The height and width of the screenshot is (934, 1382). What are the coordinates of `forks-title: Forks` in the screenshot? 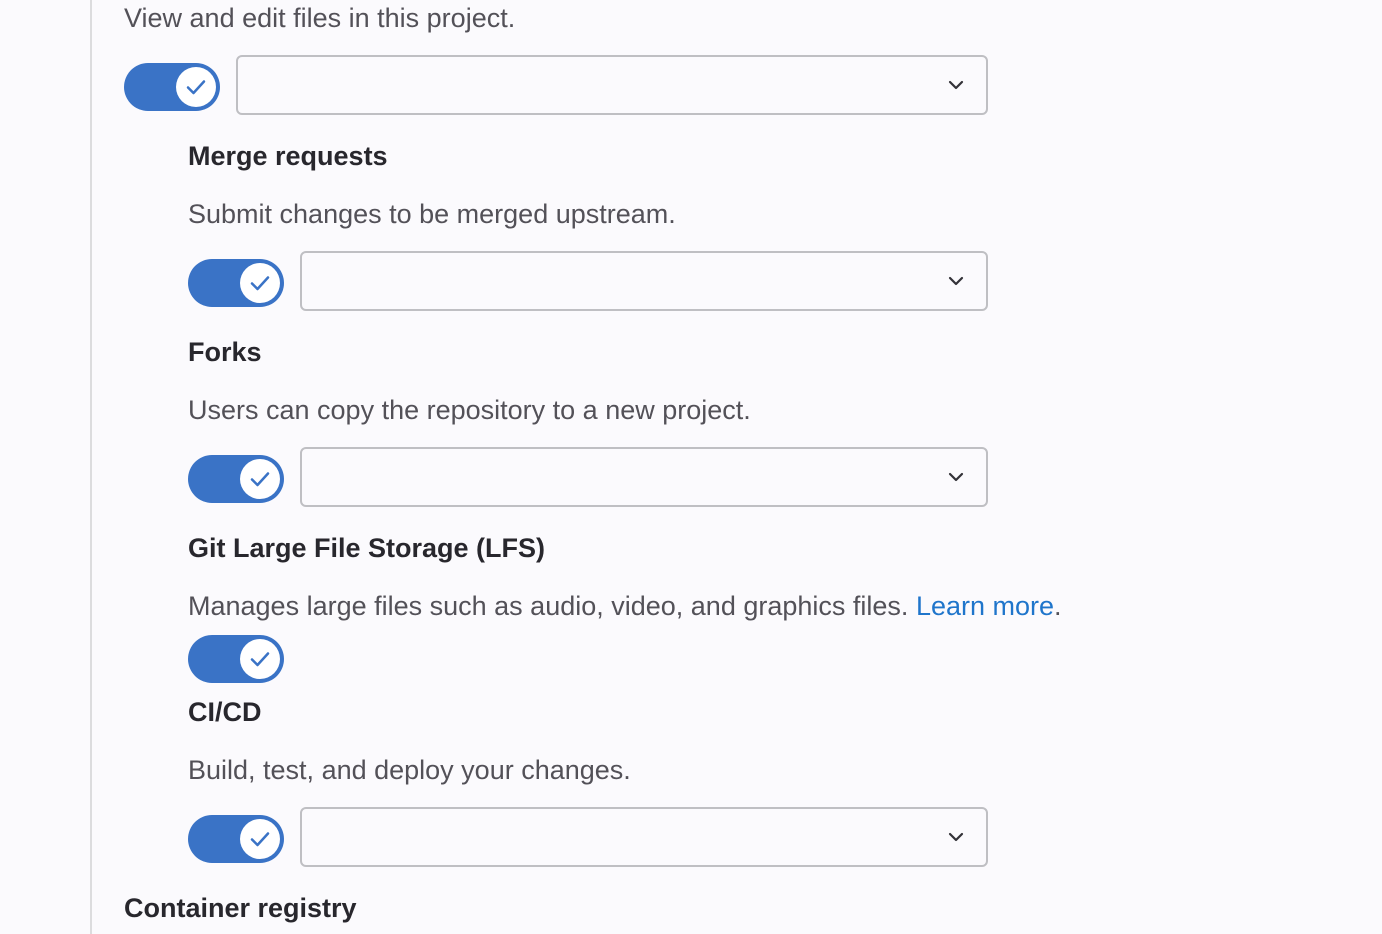 It's located at (225, 352).